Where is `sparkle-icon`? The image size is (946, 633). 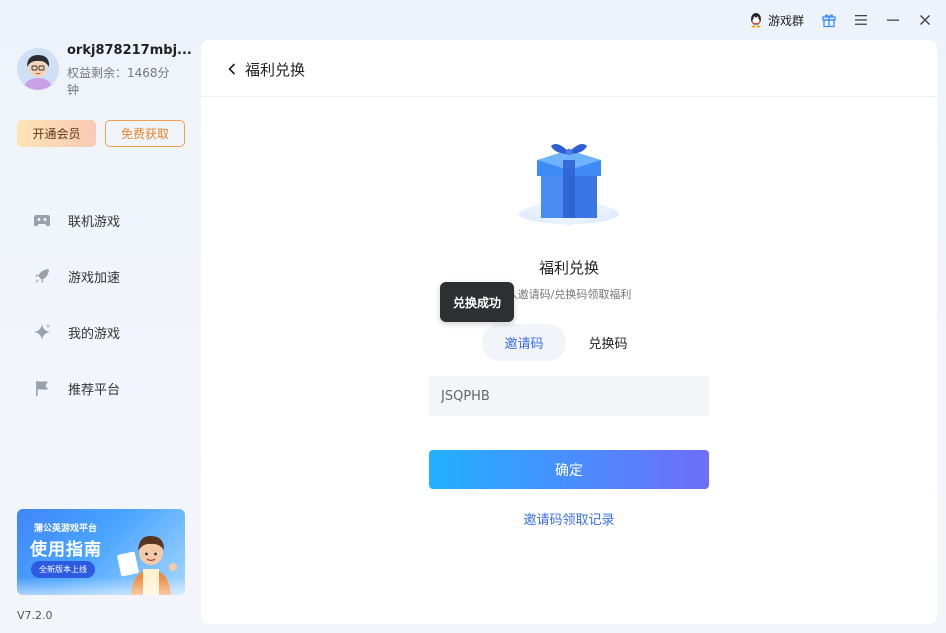 sparkle-icon is located at coordinates (42, 332).